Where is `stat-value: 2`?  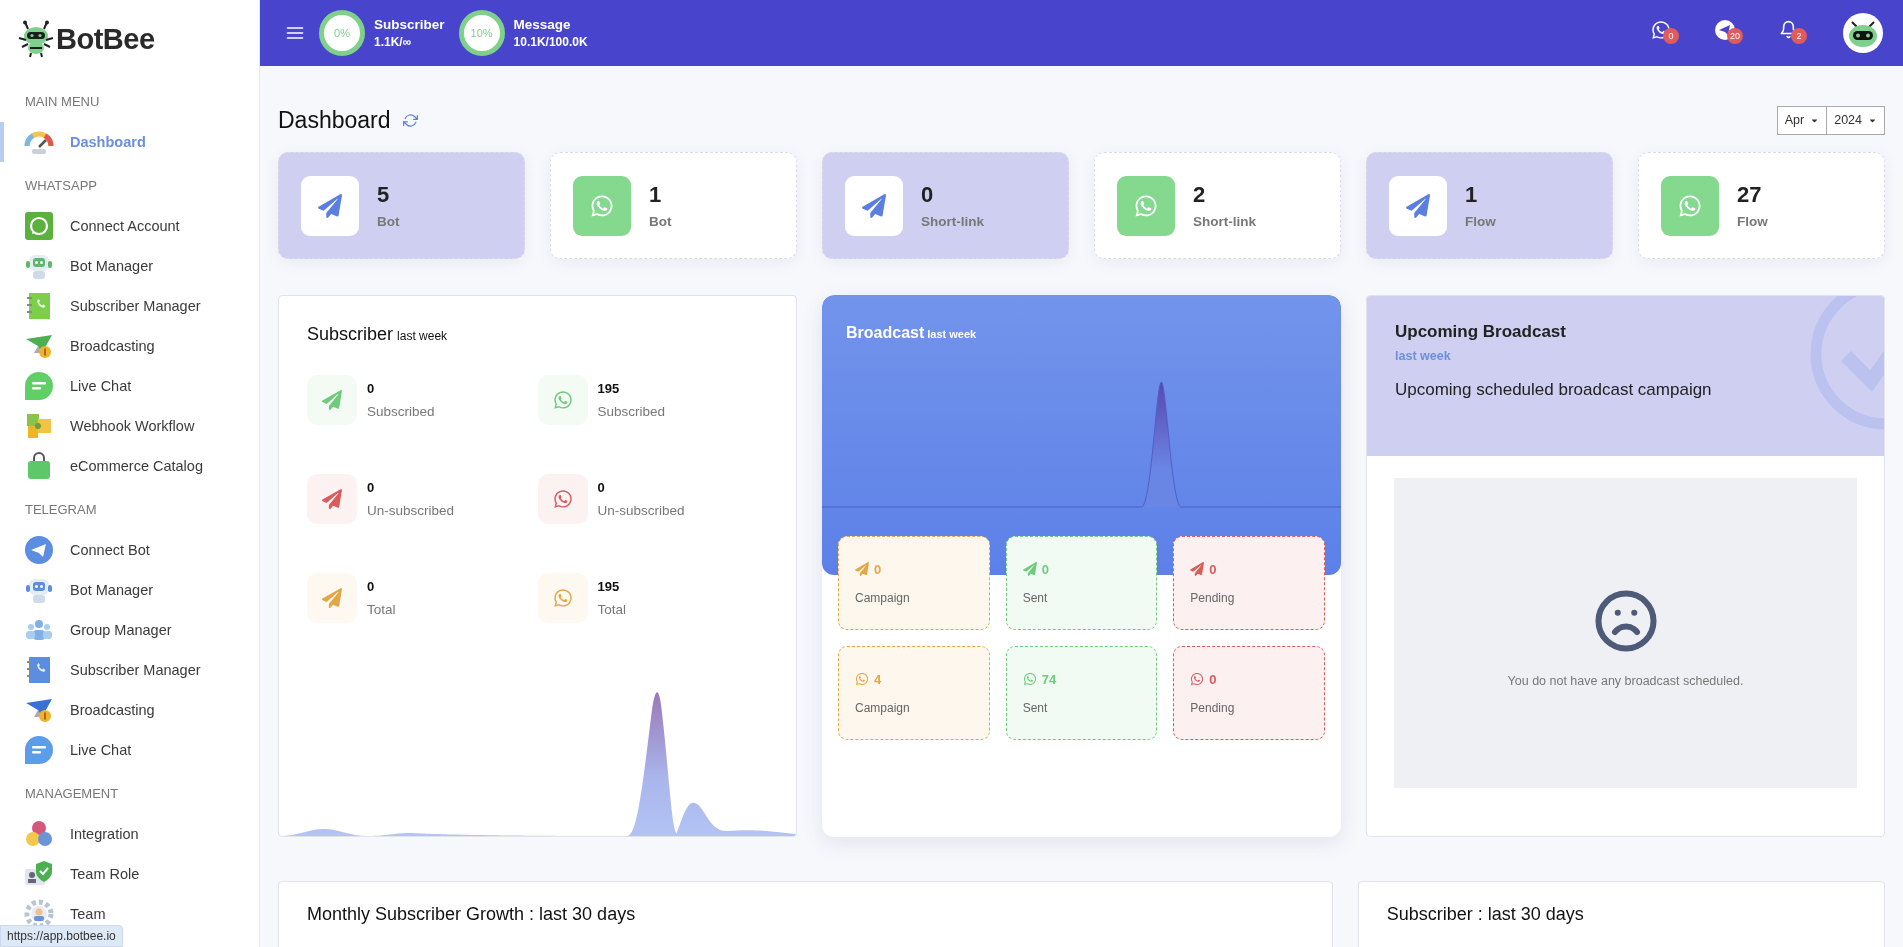
stat-value: 2 is located at coordinates (1200, 195).